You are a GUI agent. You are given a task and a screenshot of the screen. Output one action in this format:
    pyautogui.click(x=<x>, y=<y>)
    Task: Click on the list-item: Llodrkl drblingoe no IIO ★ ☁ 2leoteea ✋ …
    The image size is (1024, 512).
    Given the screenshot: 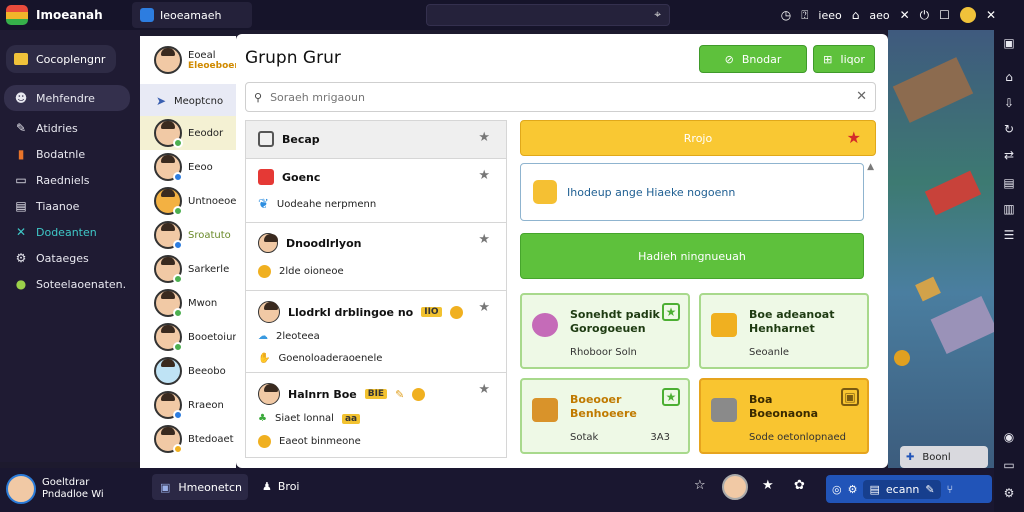 What is the action you would take?
    pyautogui.click(x=376, y=332)
    